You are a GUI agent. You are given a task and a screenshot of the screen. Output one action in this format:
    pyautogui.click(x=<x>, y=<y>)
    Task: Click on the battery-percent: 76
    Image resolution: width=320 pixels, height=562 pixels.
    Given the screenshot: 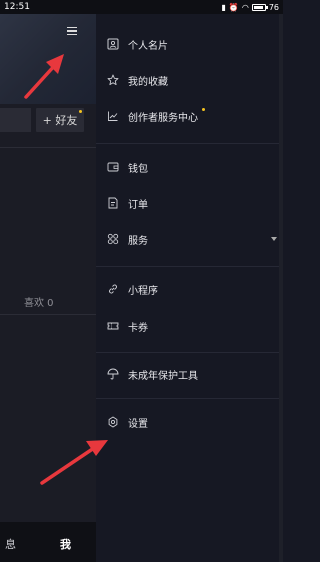 What is the action you would take?
    pyautogui.click(x=273, y=7)
    